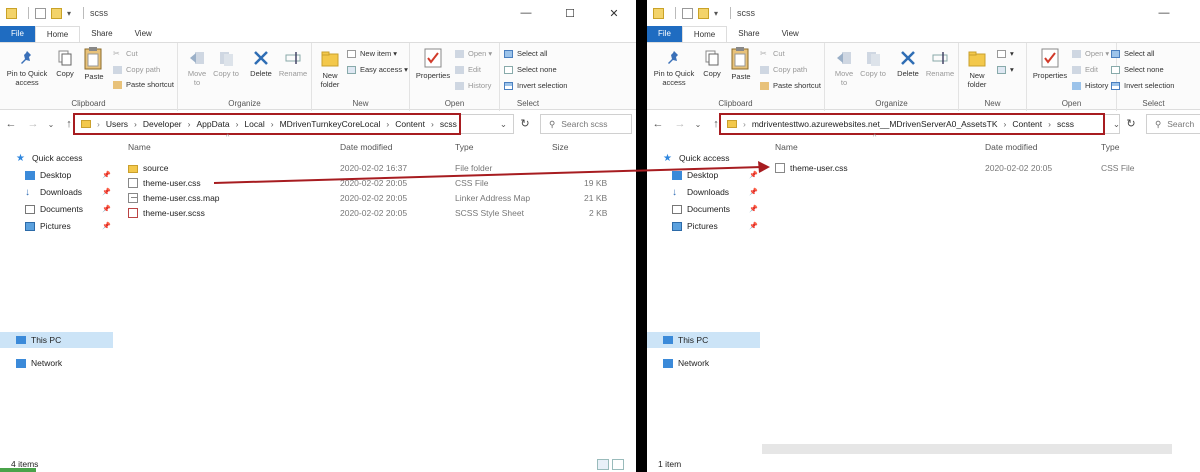 The width and height of the screenshot is (1200, 472). Describe the element at coordinates (372, 54) in the screenshot. I see `new-item-button: New item ▾` at that location.